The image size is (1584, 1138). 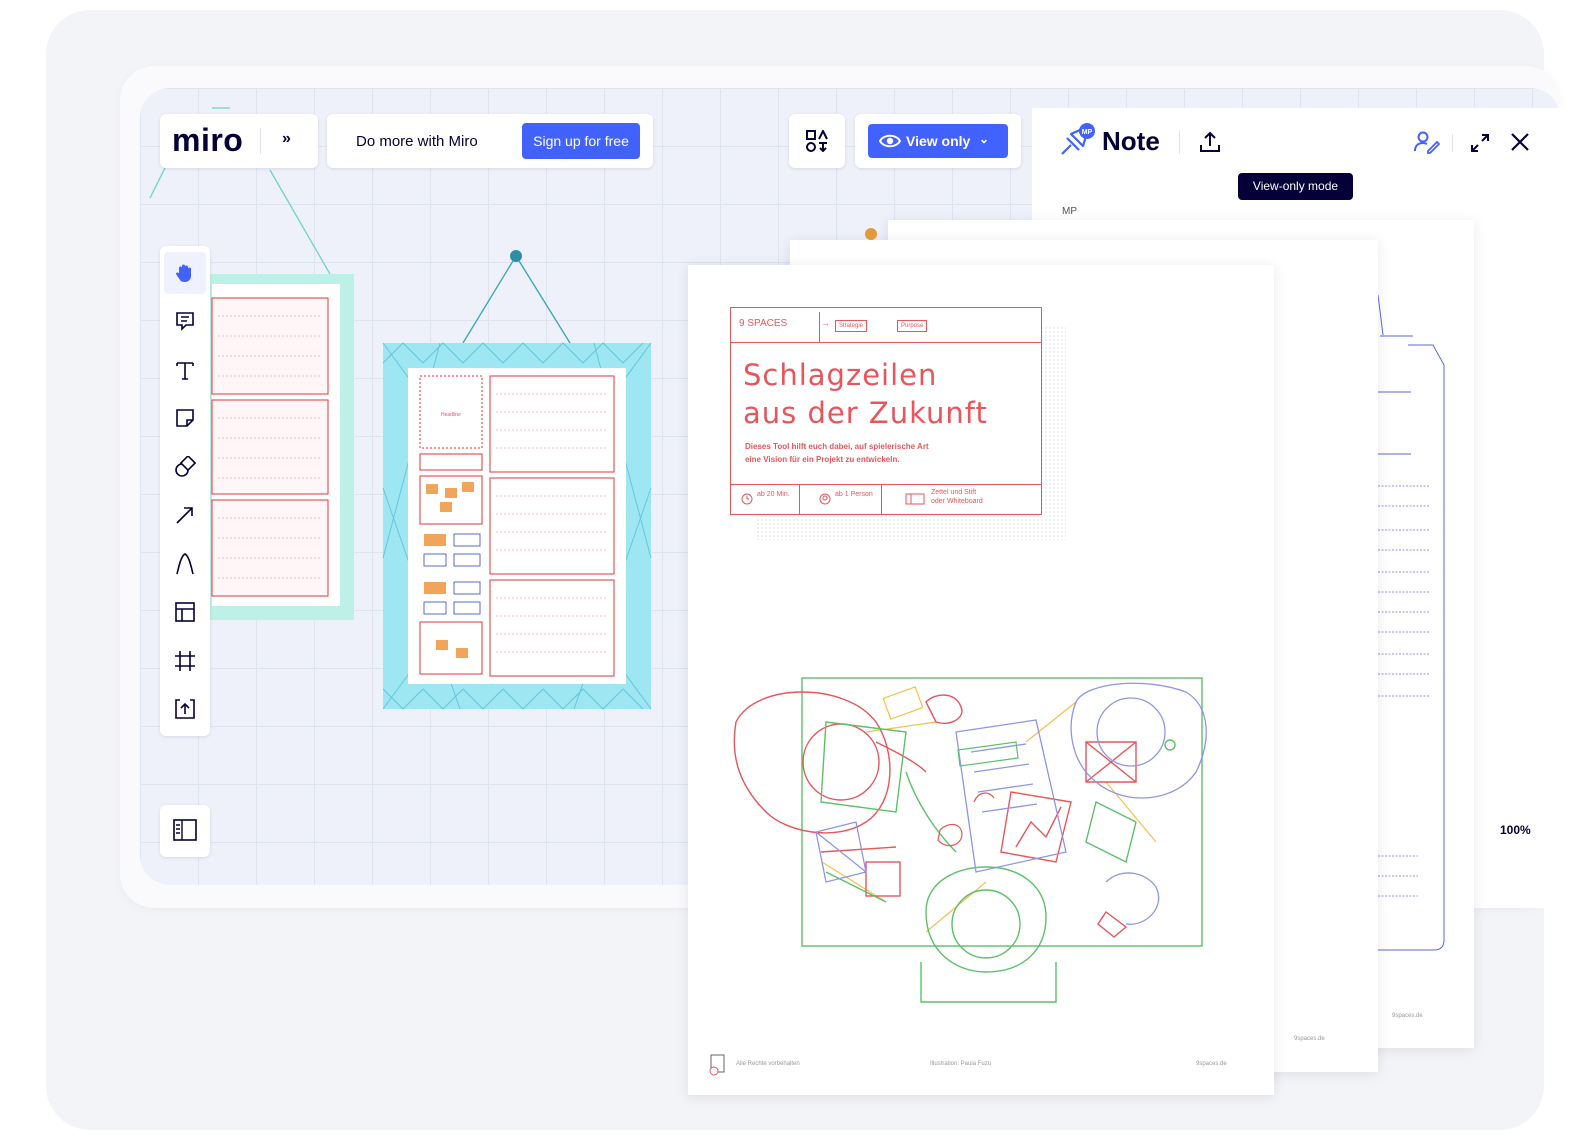 I want to click on sidebar-icon, so click(x=185, y=830).